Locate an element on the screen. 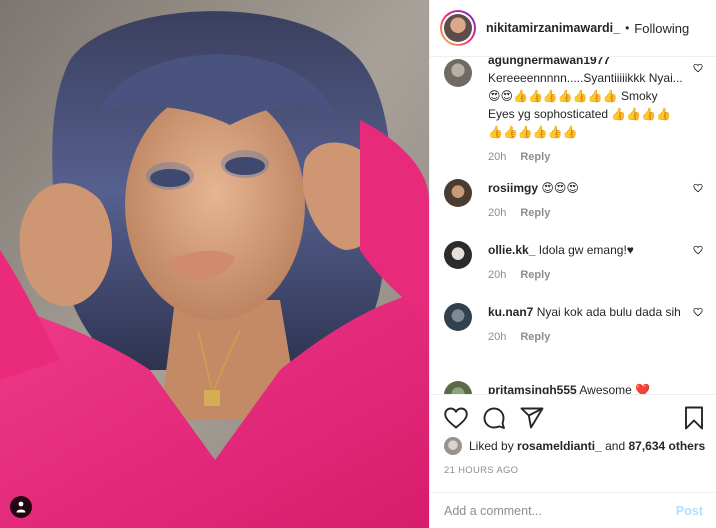 The width and height of the screenshot is (716, 528). comment-username: pritamsingh555 is located at coordinates (532, 388).